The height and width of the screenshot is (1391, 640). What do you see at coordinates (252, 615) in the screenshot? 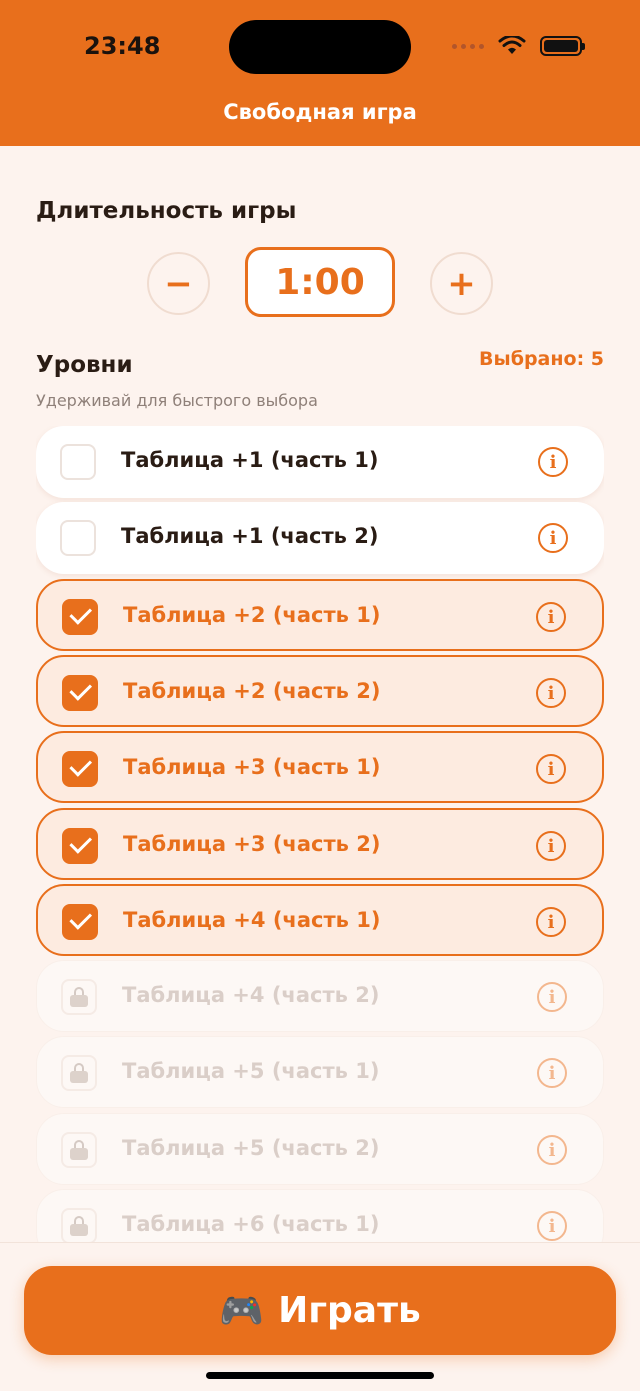
I see `level-label: Таблица +2 (часть 1)` at bounding box center [252, 615].